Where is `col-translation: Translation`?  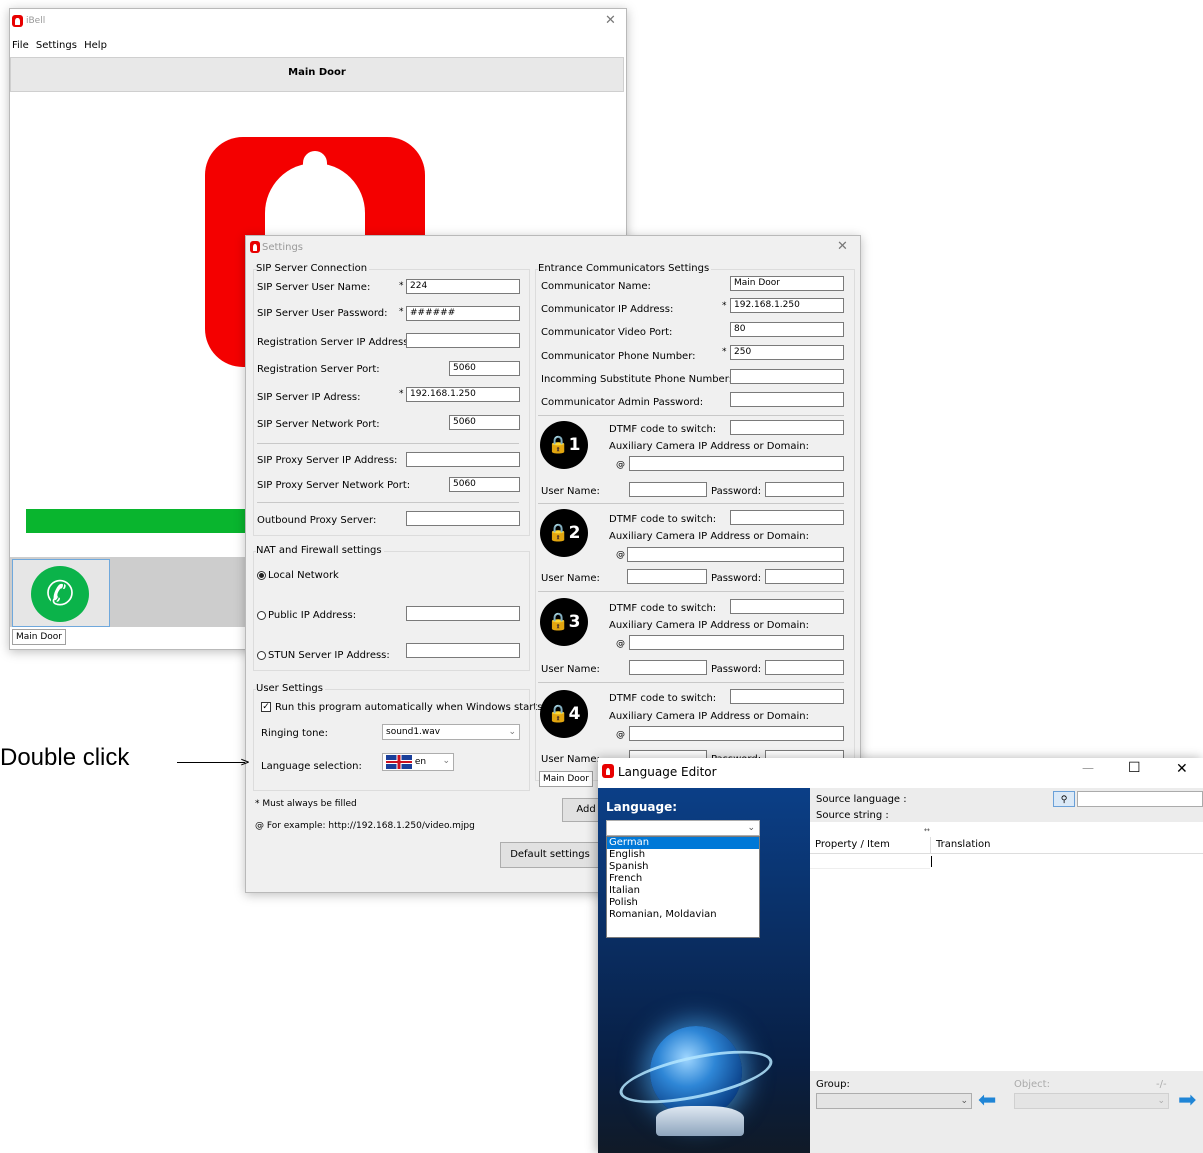 col-translation: Translation is located at coordinates (963, 844).